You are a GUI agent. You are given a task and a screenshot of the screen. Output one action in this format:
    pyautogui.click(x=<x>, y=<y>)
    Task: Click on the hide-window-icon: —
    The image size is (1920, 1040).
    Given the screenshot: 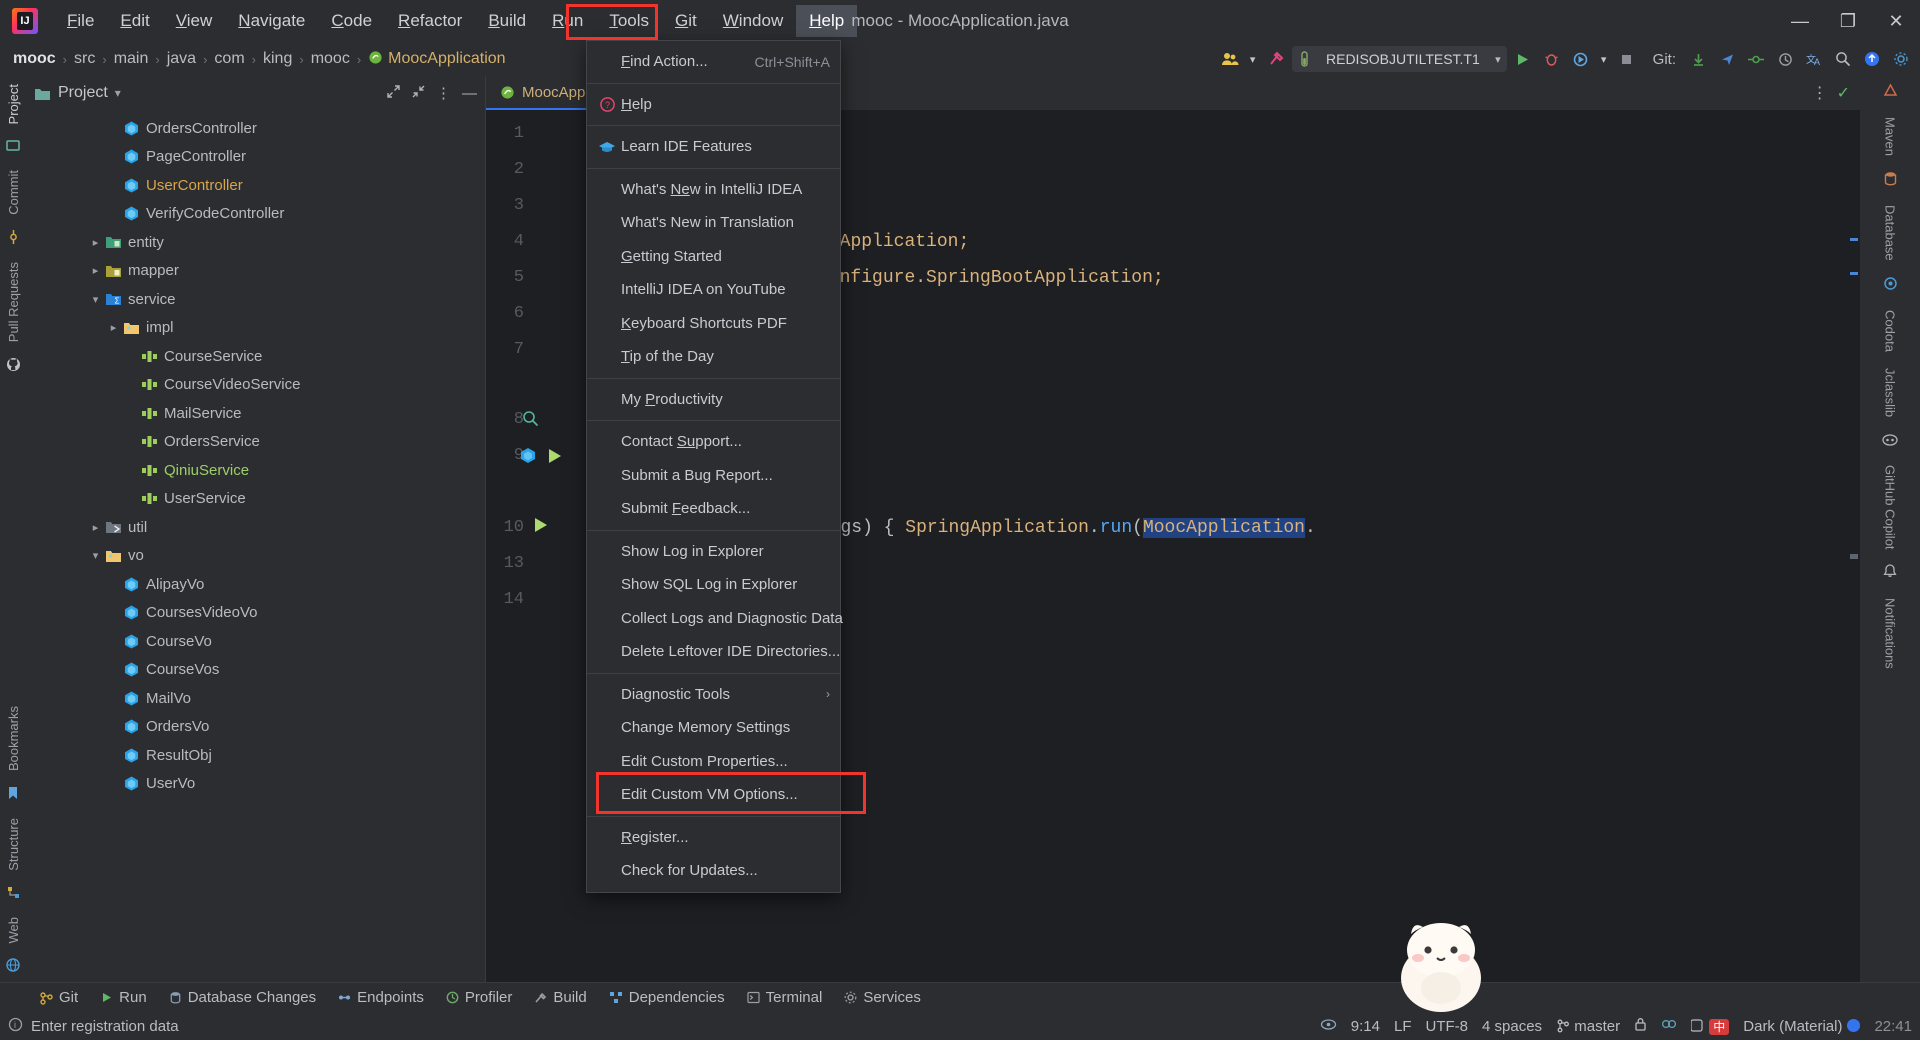 What is the action you would take?
    pyautogui.click(x=469, y=93)
    